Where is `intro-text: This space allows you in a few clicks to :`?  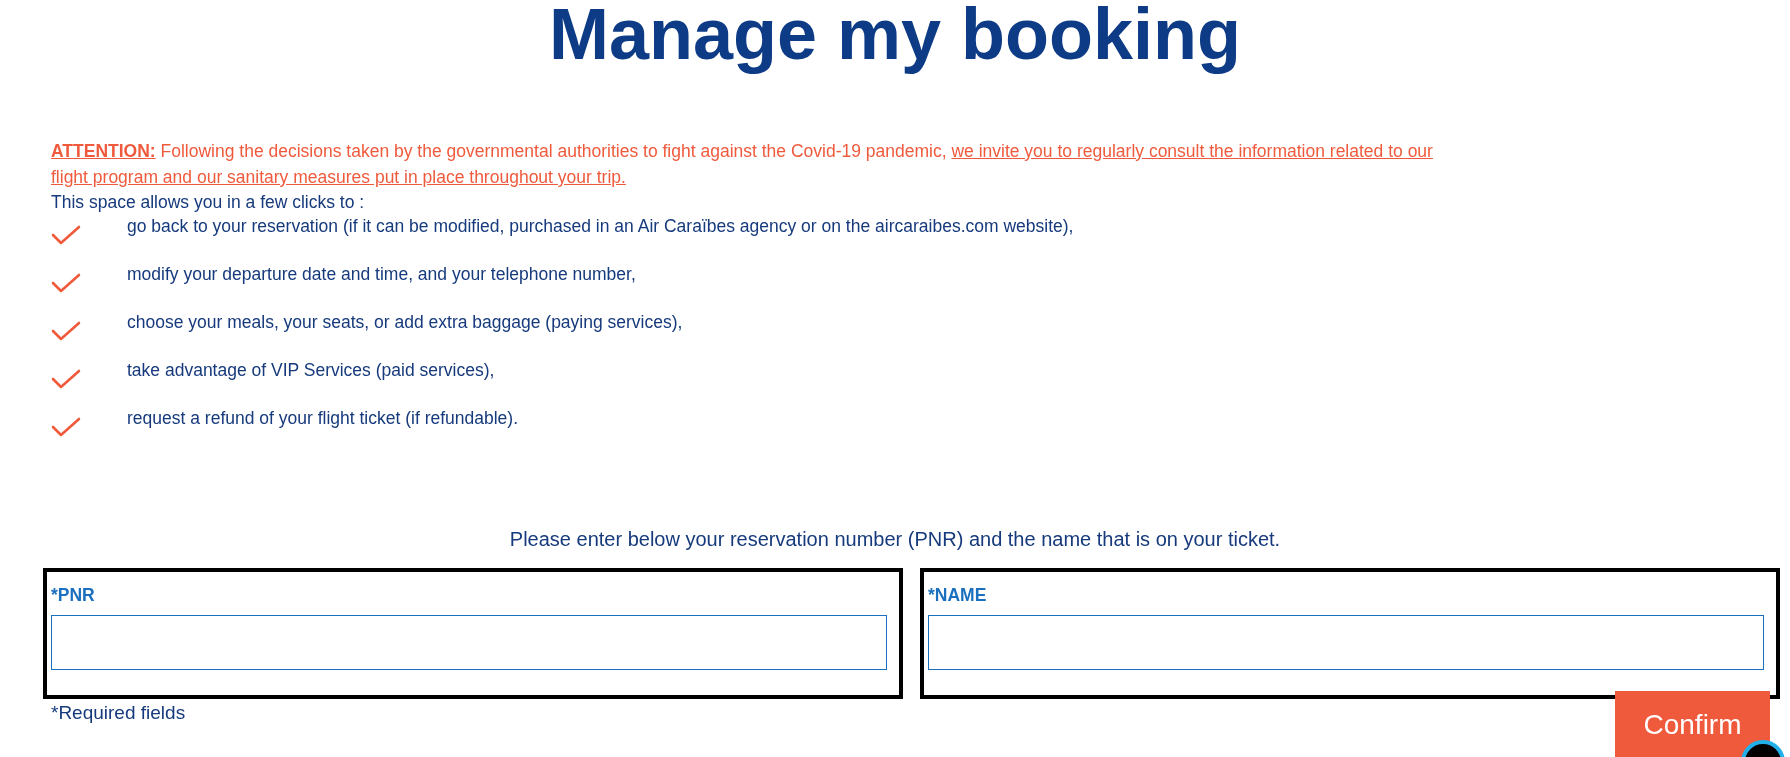 intro-text: This space allows you in a few clicks to : is located at coordinates (208, 202).